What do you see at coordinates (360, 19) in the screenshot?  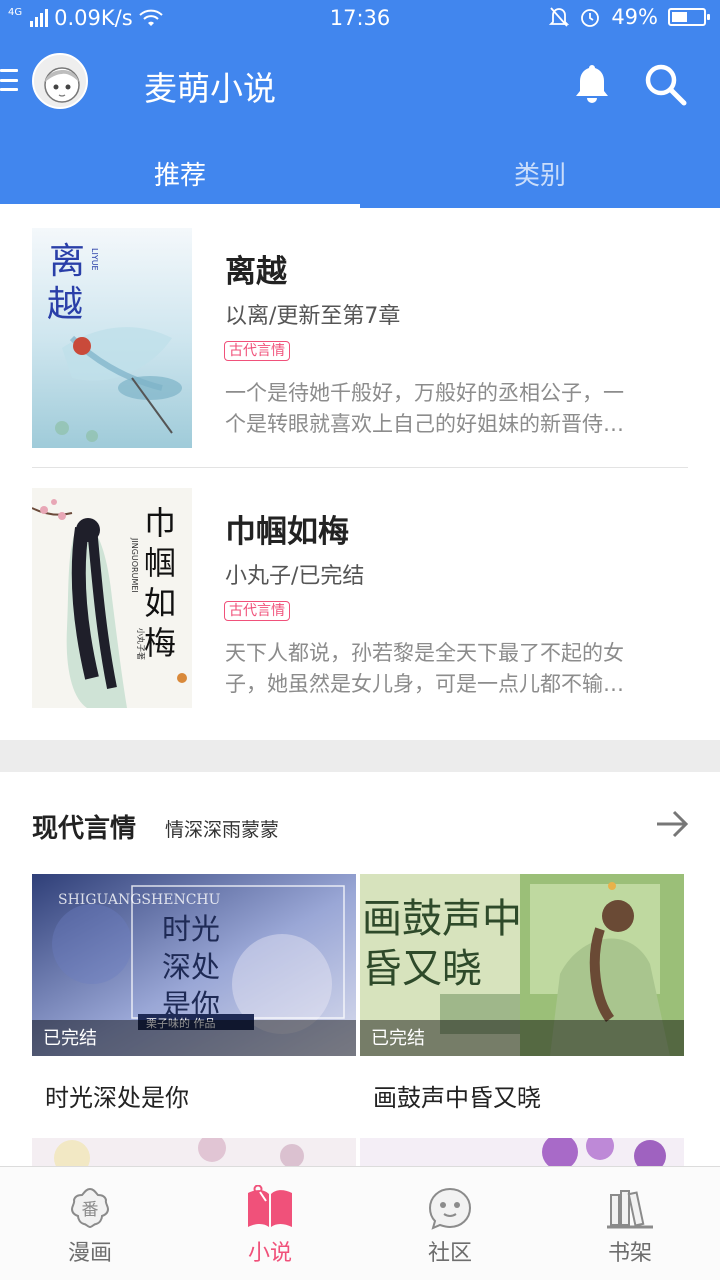 I see `status-bar: 4G 0.09K/s 17:36 49%` at bounding box center [360, 19].